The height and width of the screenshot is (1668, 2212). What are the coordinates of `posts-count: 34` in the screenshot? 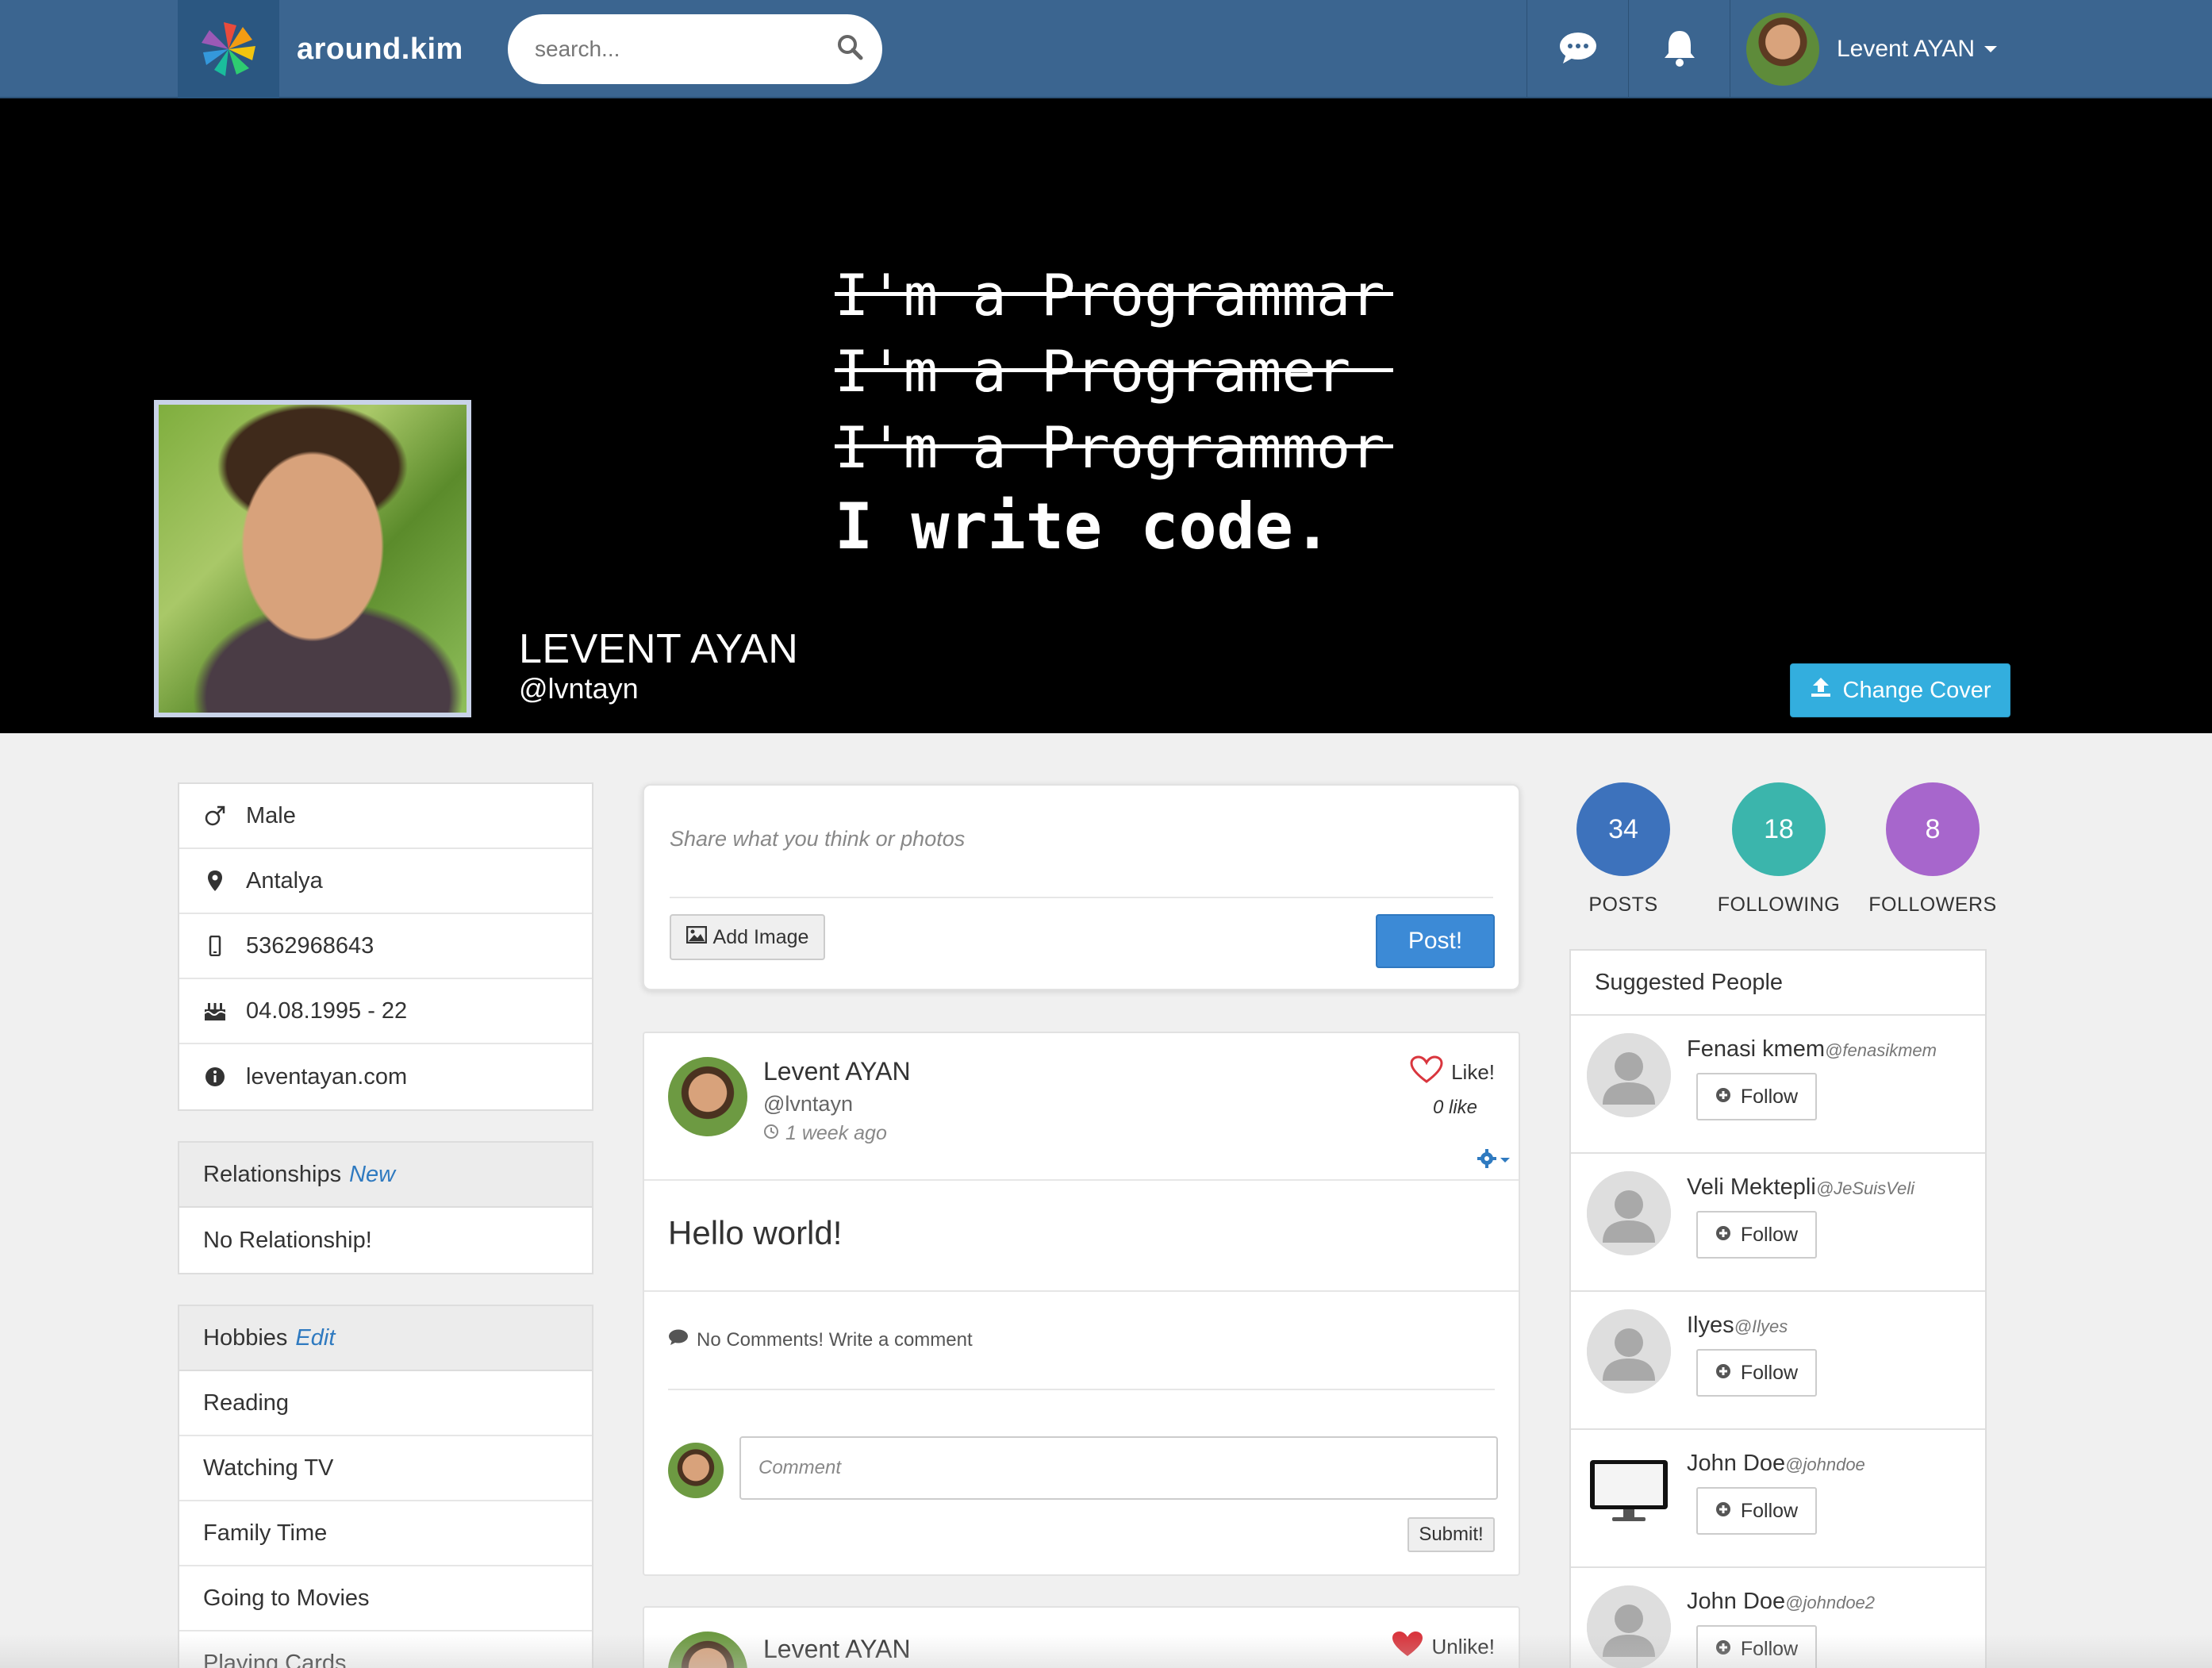 It's located at (1623, 829).